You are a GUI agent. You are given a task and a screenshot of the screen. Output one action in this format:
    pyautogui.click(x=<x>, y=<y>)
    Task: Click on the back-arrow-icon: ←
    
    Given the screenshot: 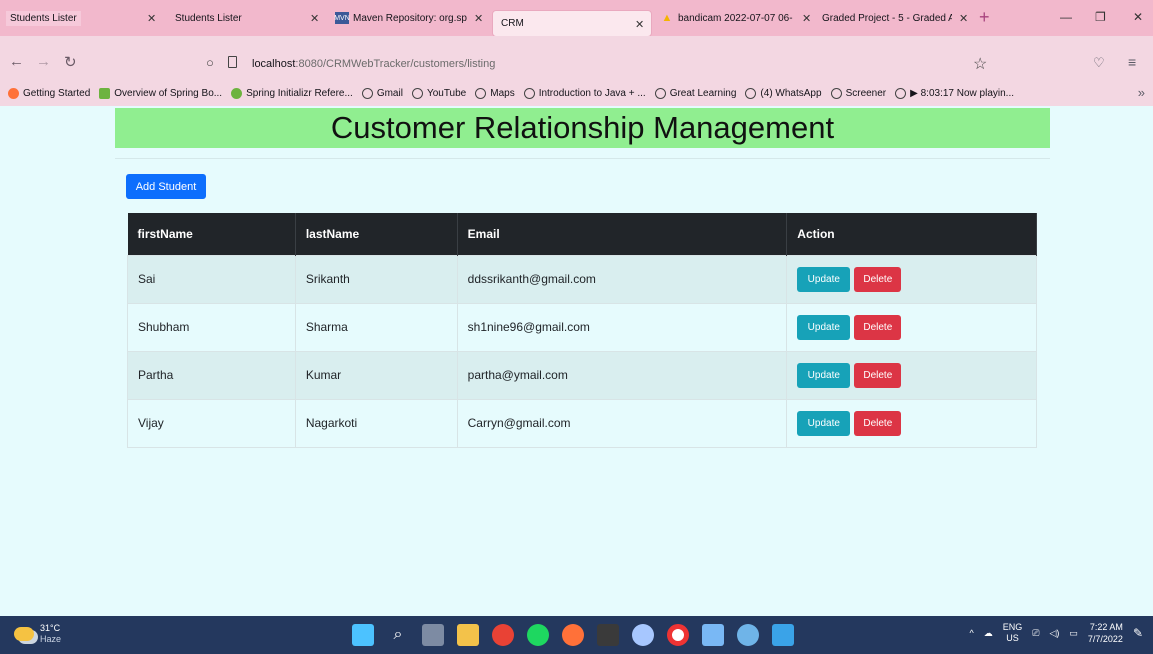 What is the action you would take?
    pyautogui.click(x=16, y=61)
    